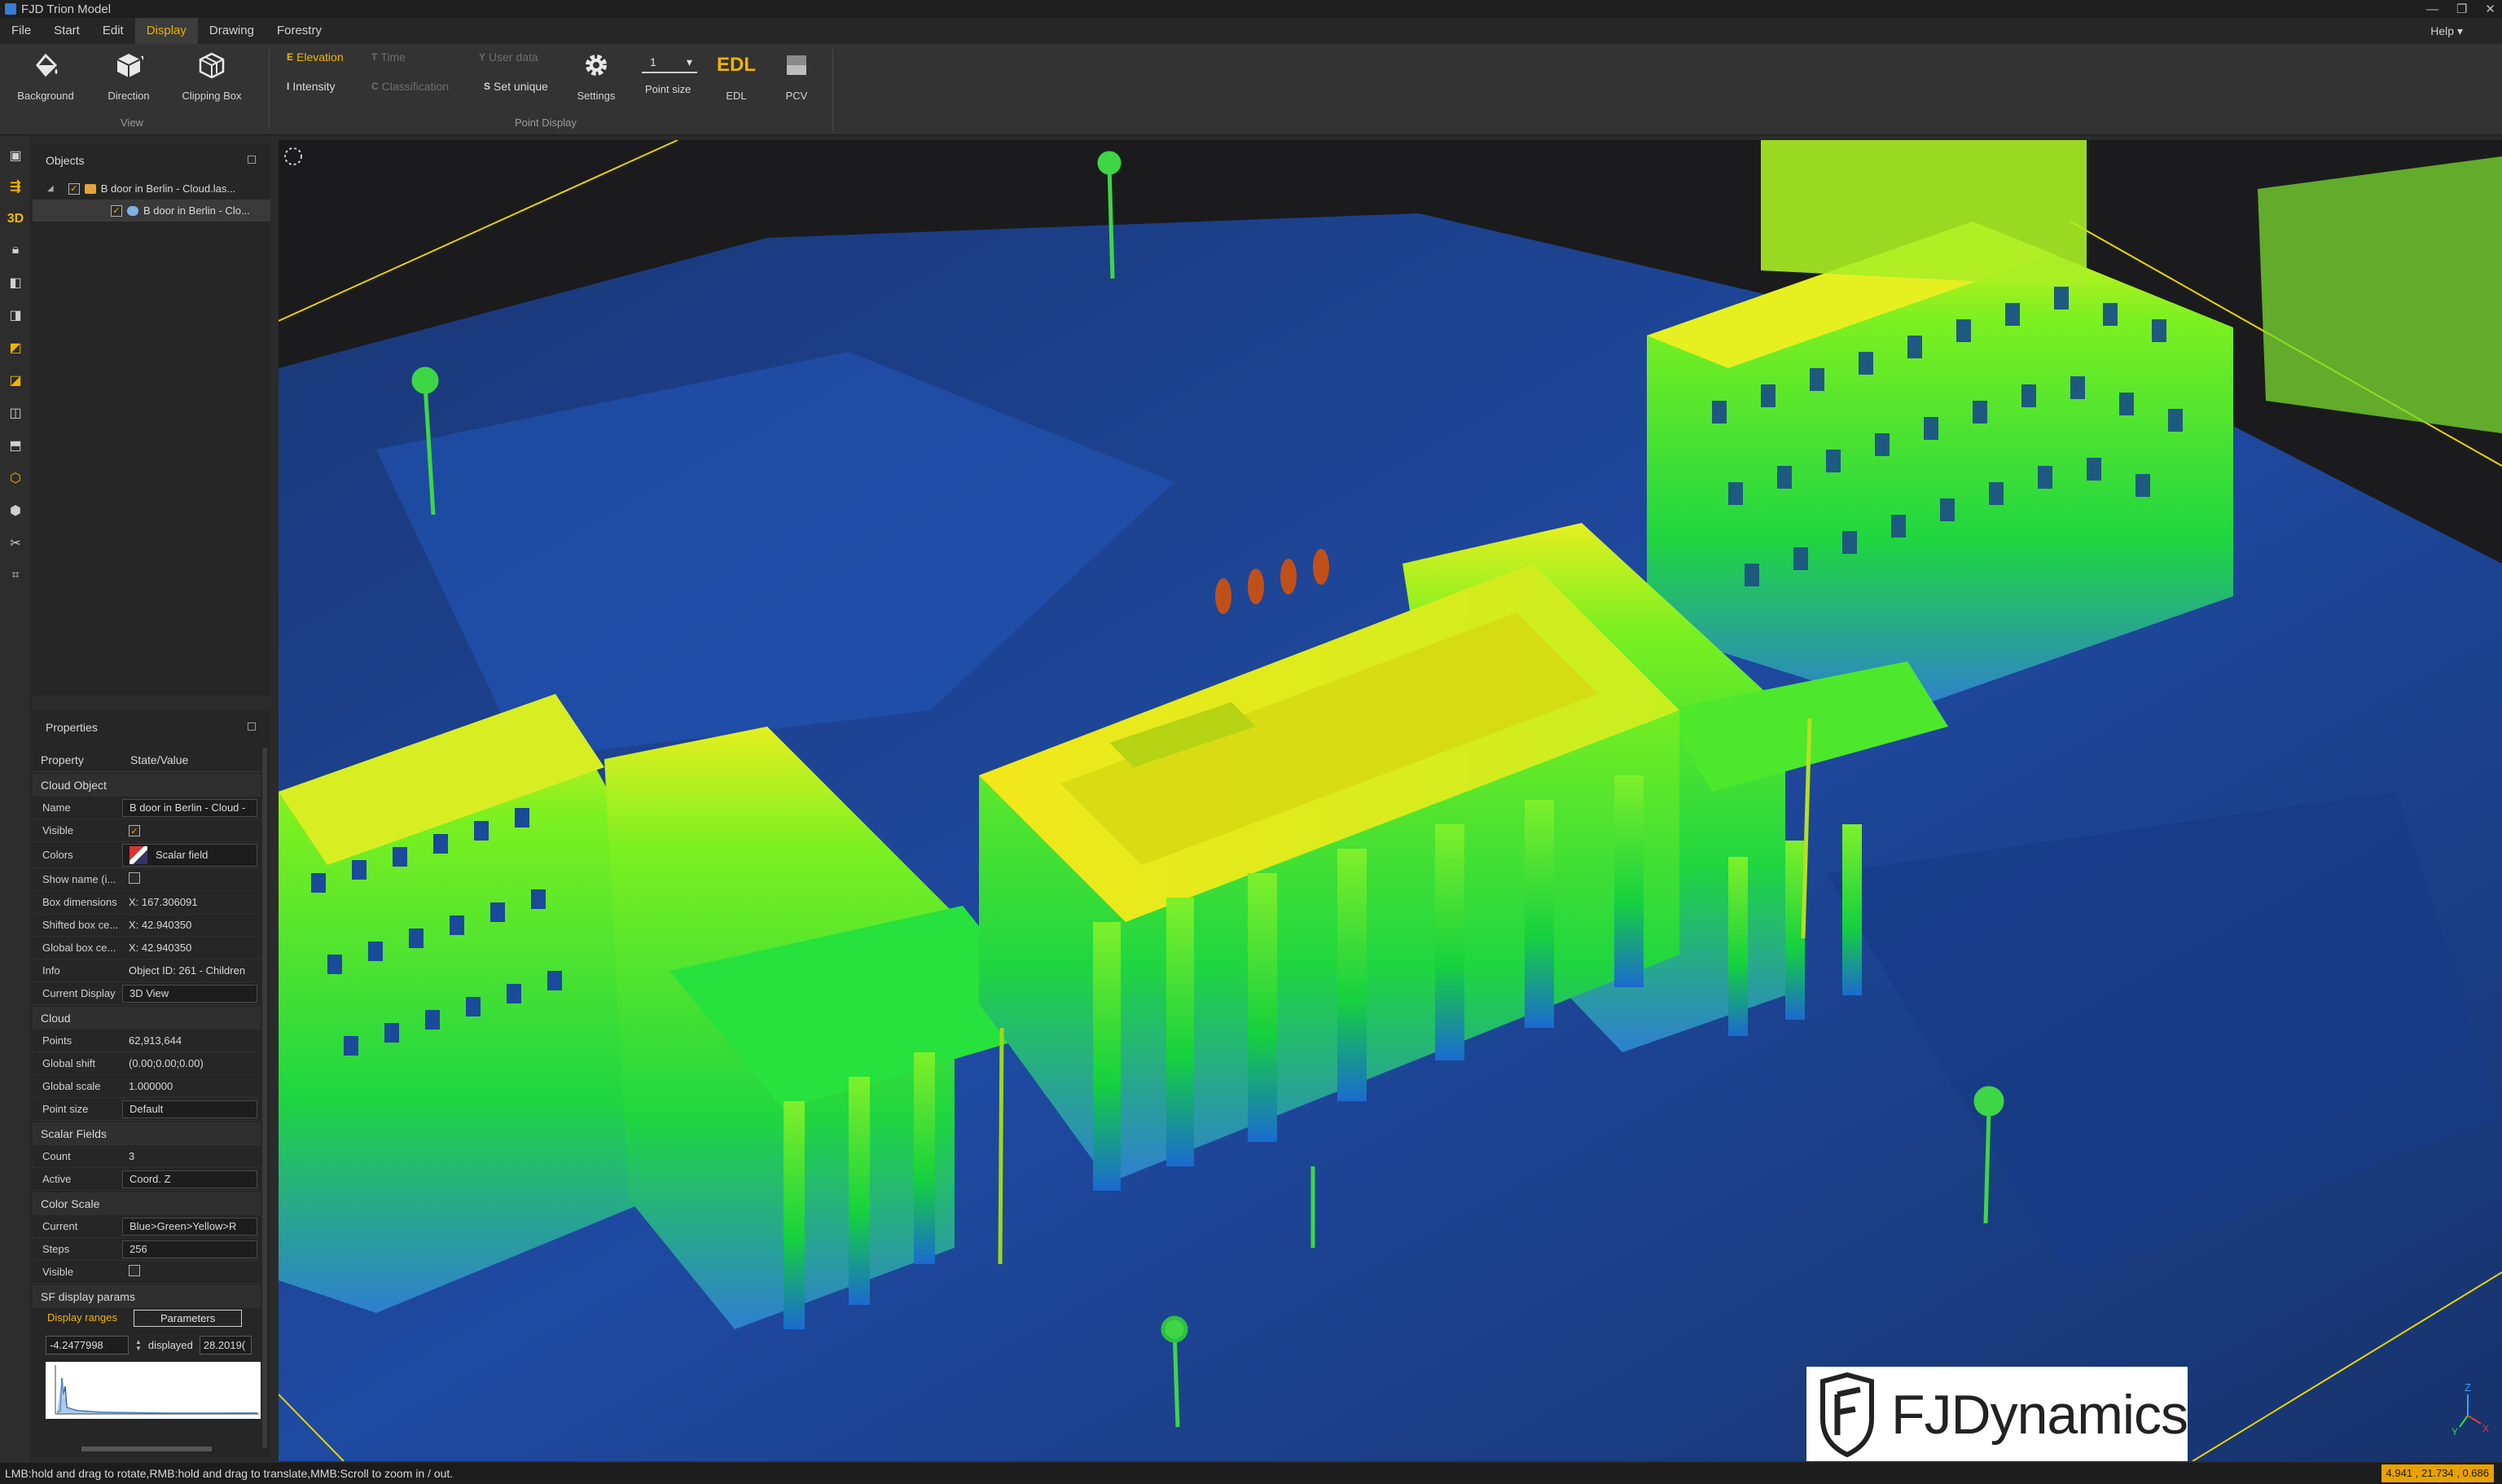 This screenshot has width=2502, height=1484. What do you see at coordinates (668, 89) in the screenshot?
I see `point-size-label: Point size` at bounding box center [668, 89].